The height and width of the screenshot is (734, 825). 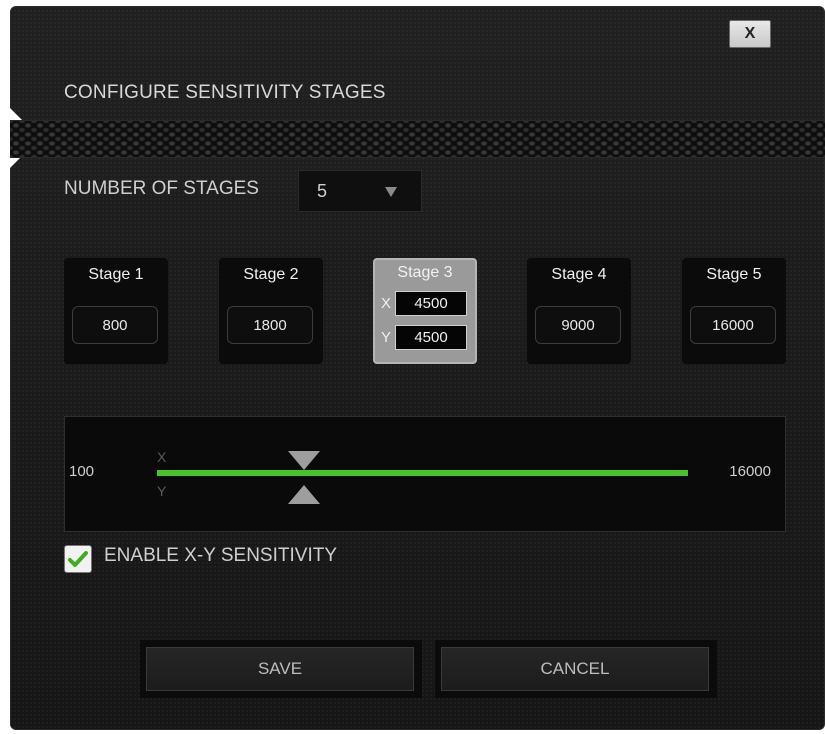 I want to click on stage-3-x-axis-label: X, so click(x=386, y=303).